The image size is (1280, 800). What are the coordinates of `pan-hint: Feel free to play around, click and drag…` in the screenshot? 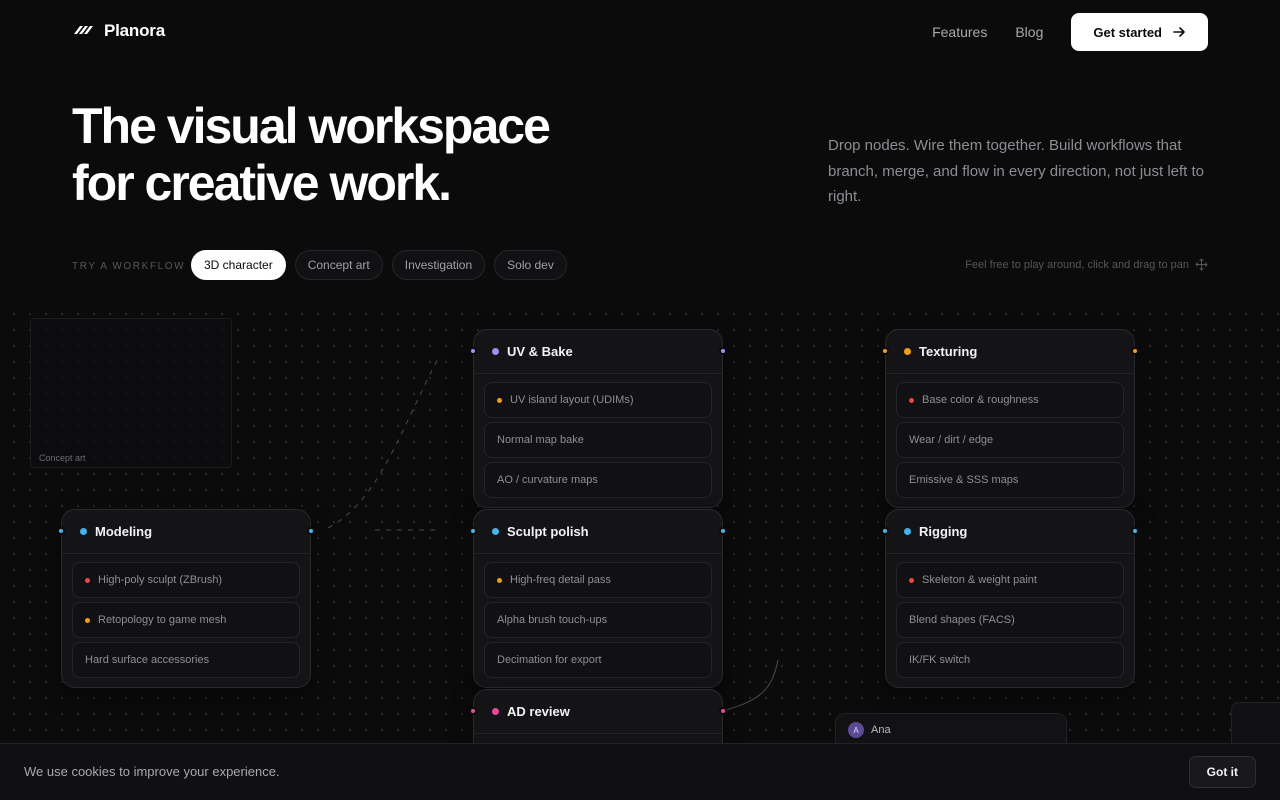 It's located at (1086, 264).